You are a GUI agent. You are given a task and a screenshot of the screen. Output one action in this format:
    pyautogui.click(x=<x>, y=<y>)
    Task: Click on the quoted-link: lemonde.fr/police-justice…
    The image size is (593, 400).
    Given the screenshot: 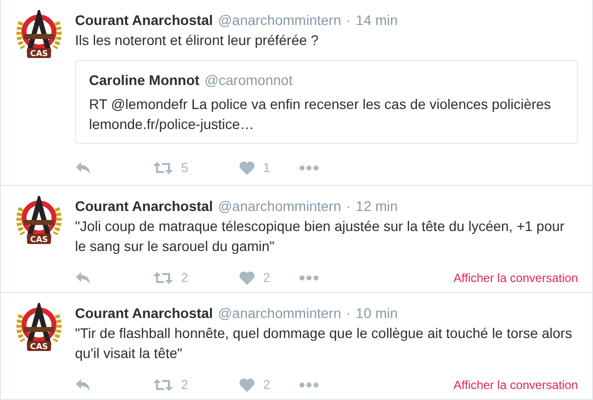 What is the action you would take?
    pyautogui.click(x=326, y=124)
    